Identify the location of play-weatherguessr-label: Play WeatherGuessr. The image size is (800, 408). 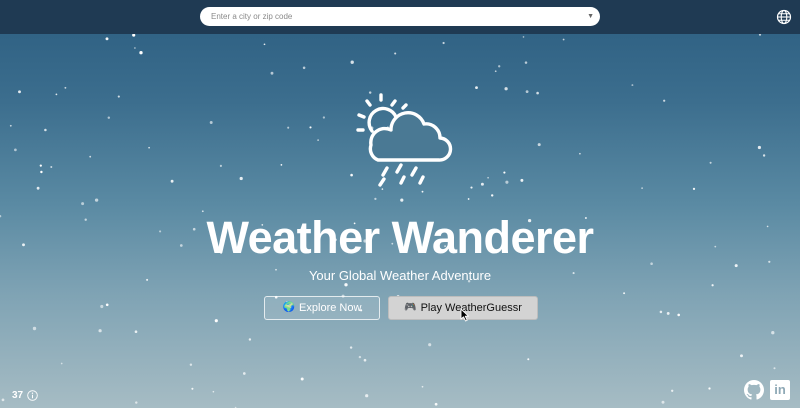
(471, 308).